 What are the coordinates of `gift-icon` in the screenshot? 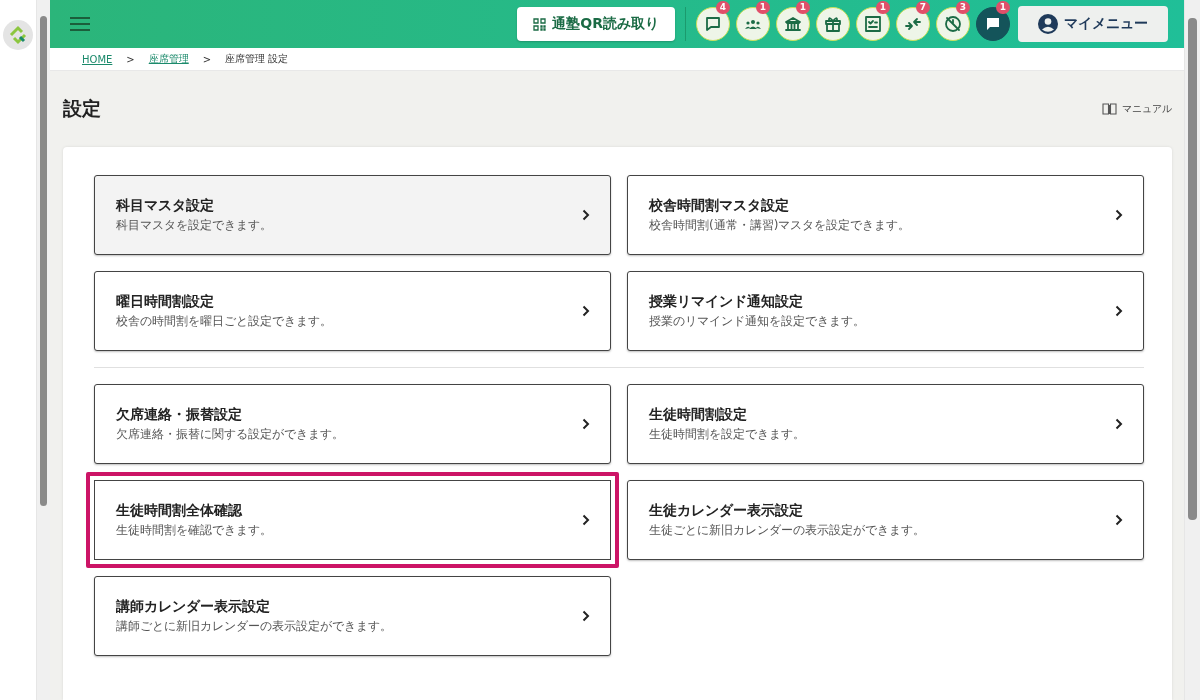 It's located at (833, 24).